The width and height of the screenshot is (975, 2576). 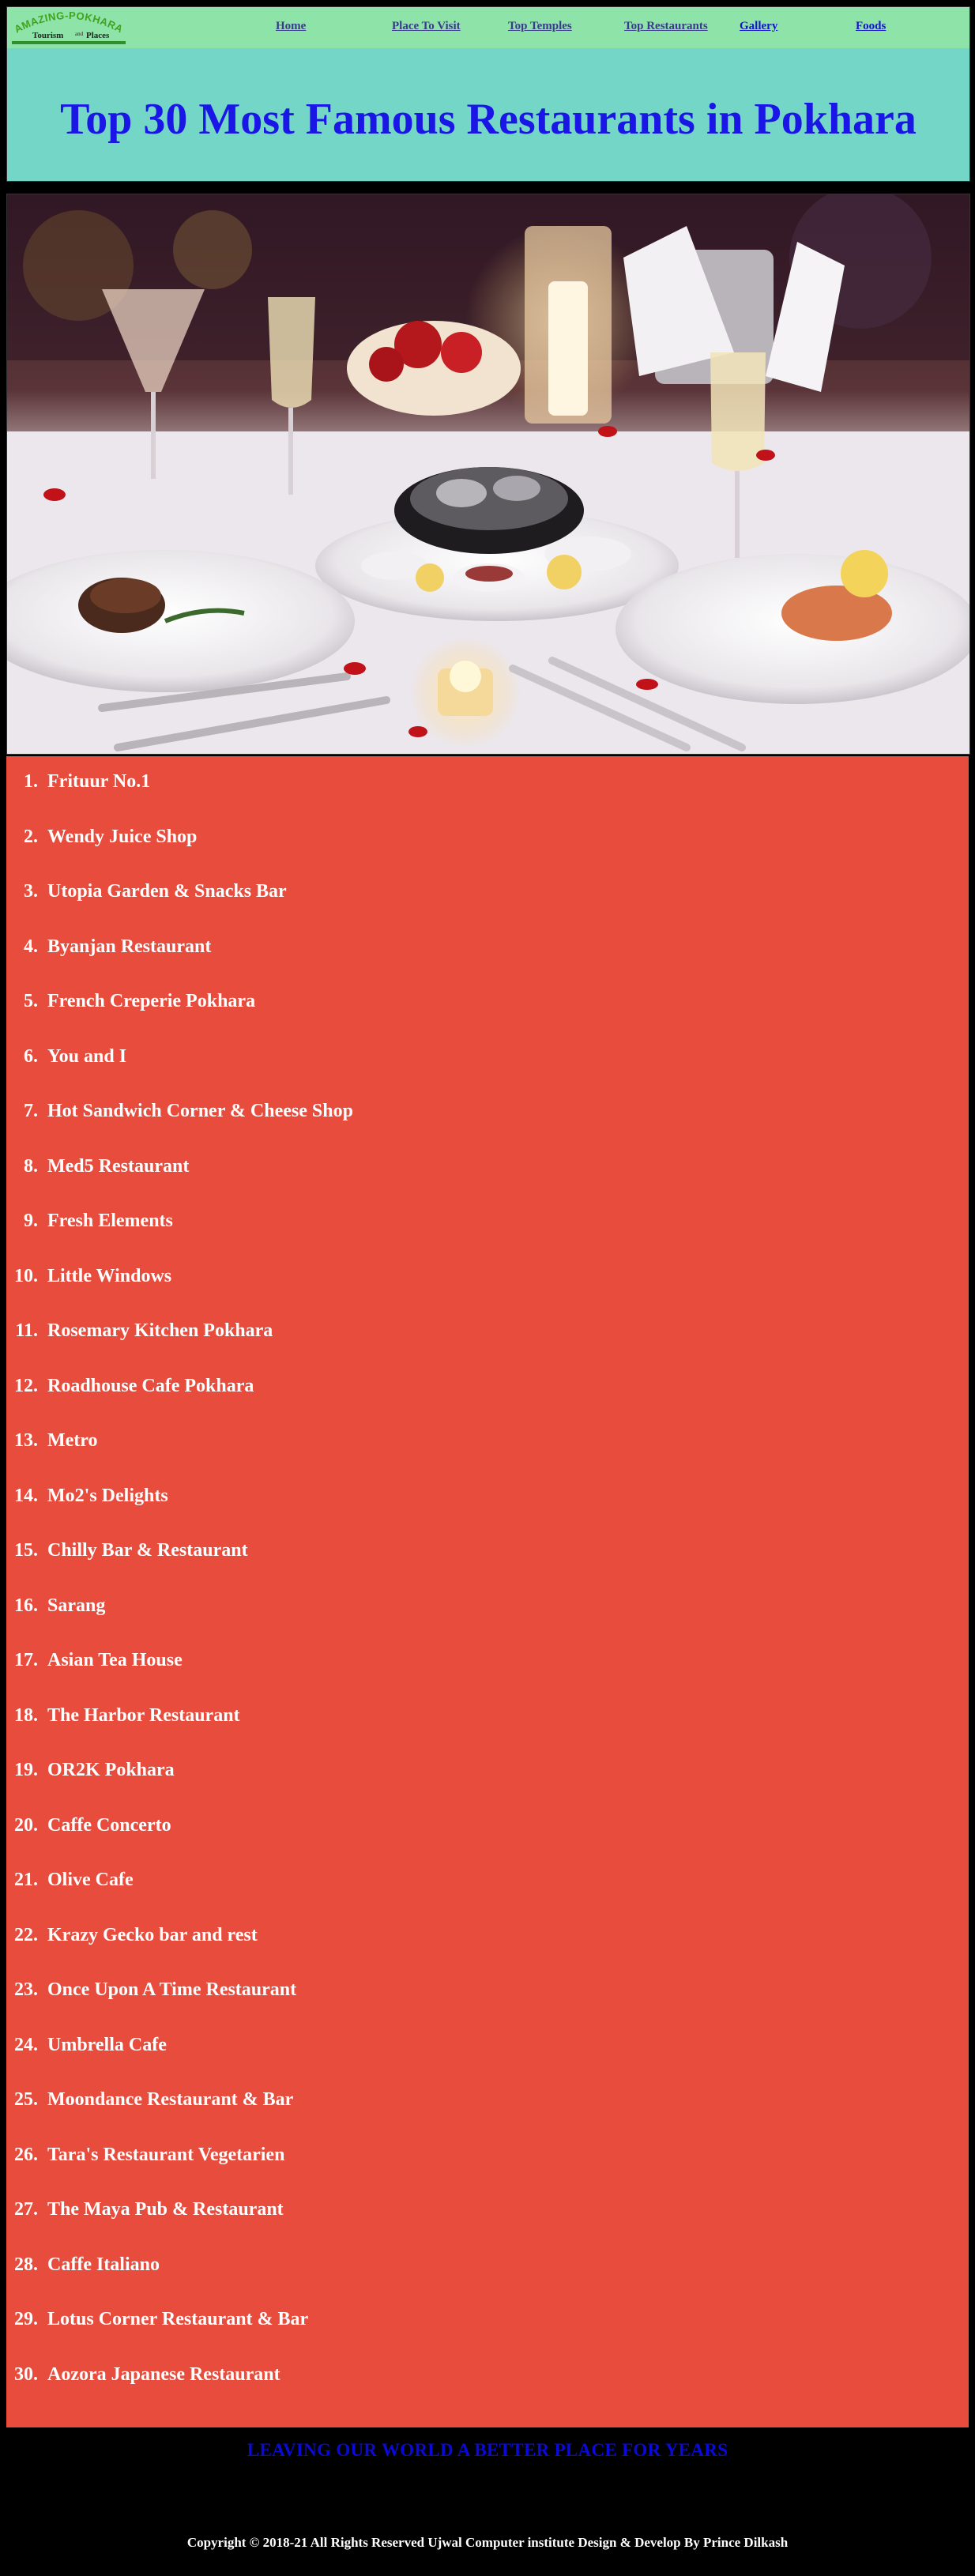 What do you see at coordinates (110, 1221) in the screenshot?
I see `restaurant-name: Fresh Elements` at bounding box center [110, 1221].